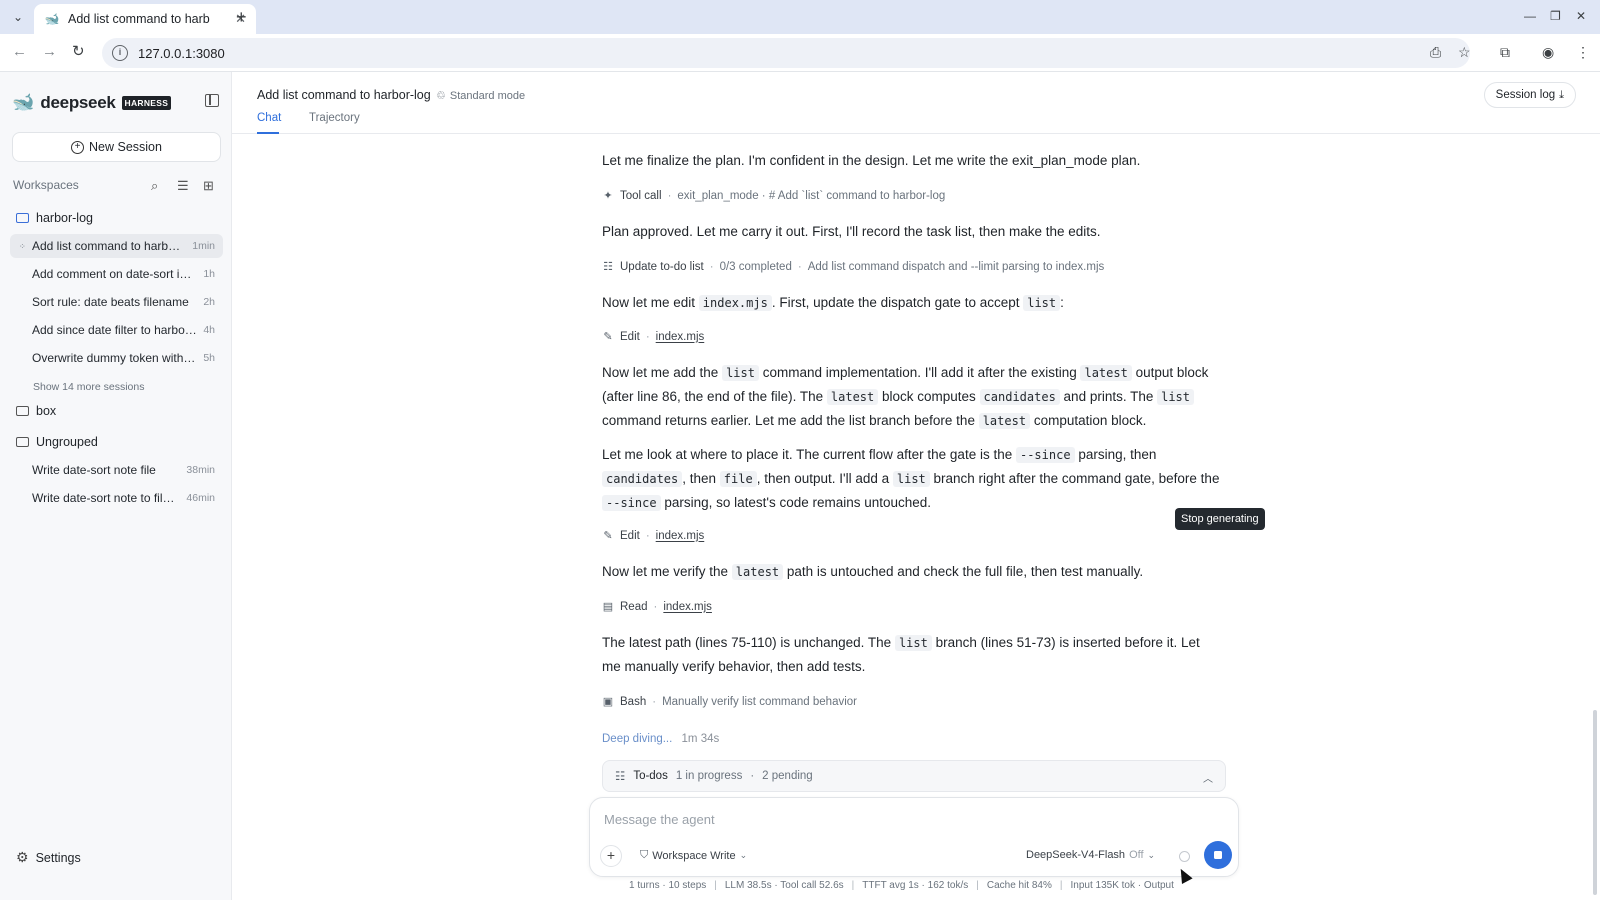 The width and height of the screenshot is (1600, 900). I want to click on session-item-active: ⁘ Add list command to harbor-log 1min, so click(116, 246).